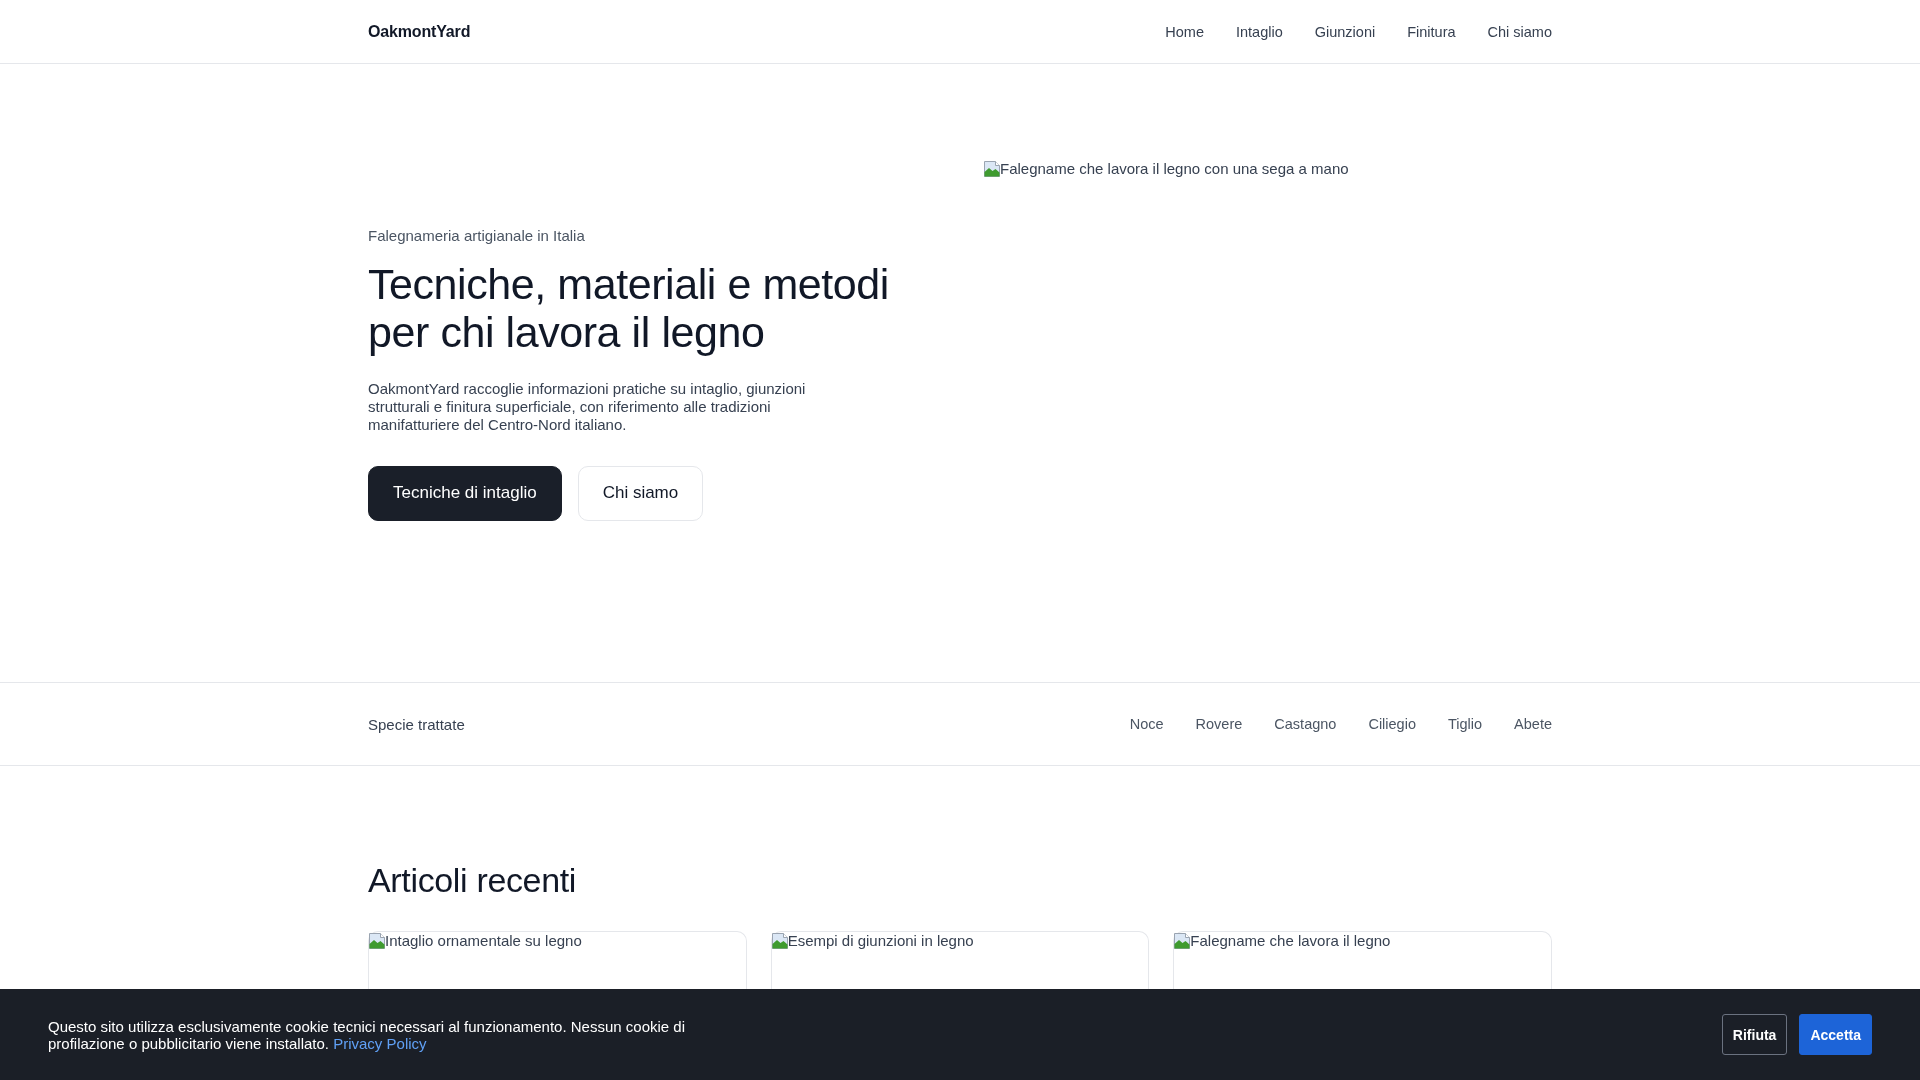  I want to click on primary-button: Tecniche di intaglio, so click(465, 493).